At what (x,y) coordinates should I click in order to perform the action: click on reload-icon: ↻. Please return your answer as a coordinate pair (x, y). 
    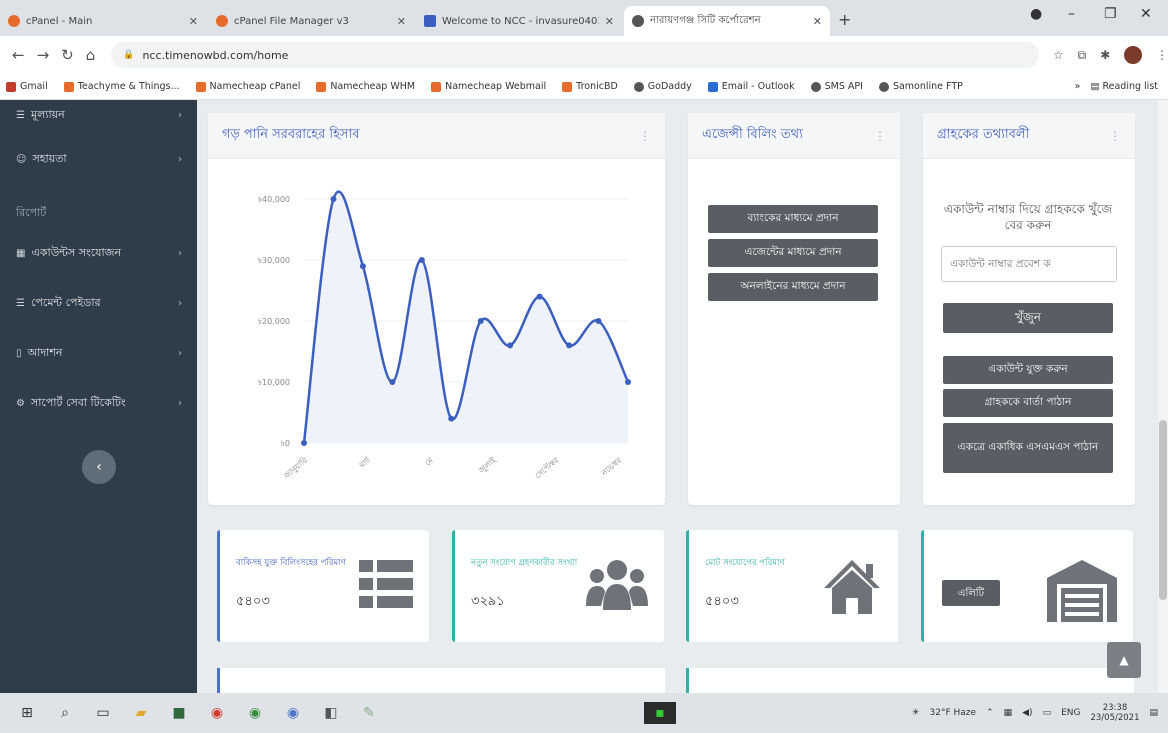
    Looking at the image, I should click on (67, 55).